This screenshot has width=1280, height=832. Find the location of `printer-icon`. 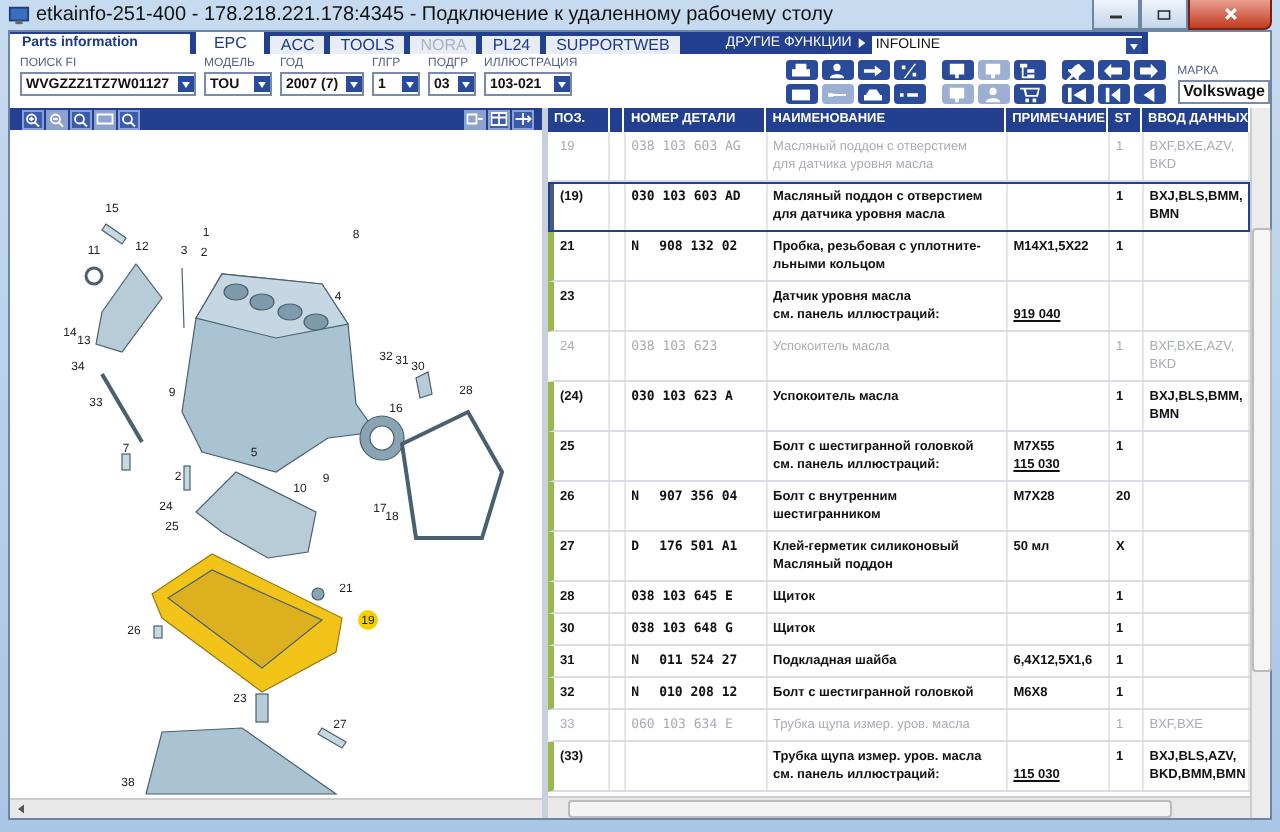

printer-icon is located at coordinates (801, 70).